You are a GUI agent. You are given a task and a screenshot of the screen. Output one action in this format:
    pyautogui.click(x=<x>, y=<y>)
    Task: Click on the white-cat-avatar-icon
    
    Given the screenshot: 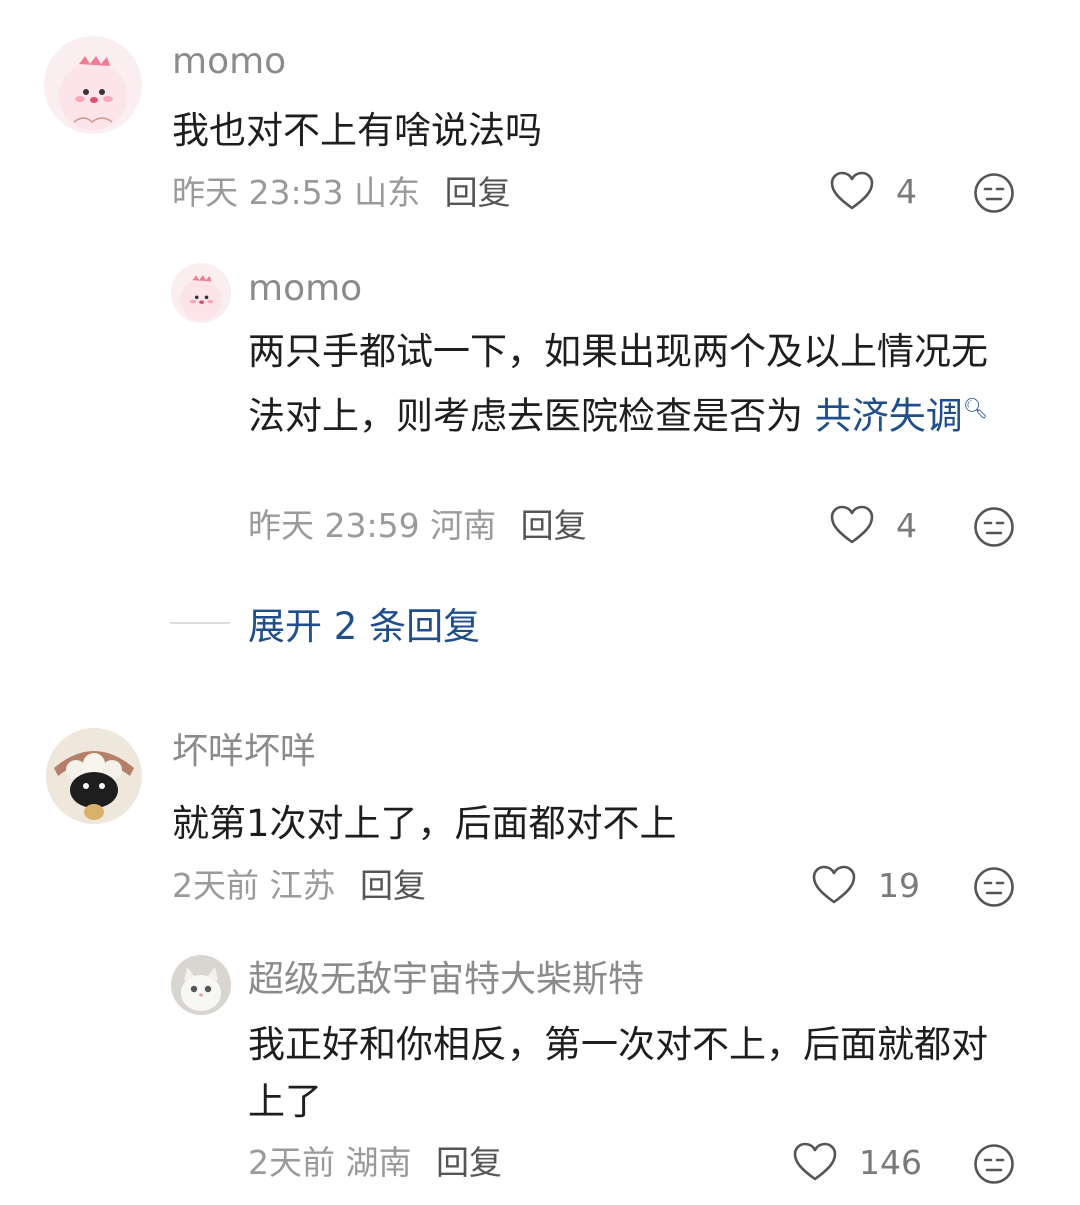 What is the action you would take?
    pyautogui.click(x=201, y=985)
    